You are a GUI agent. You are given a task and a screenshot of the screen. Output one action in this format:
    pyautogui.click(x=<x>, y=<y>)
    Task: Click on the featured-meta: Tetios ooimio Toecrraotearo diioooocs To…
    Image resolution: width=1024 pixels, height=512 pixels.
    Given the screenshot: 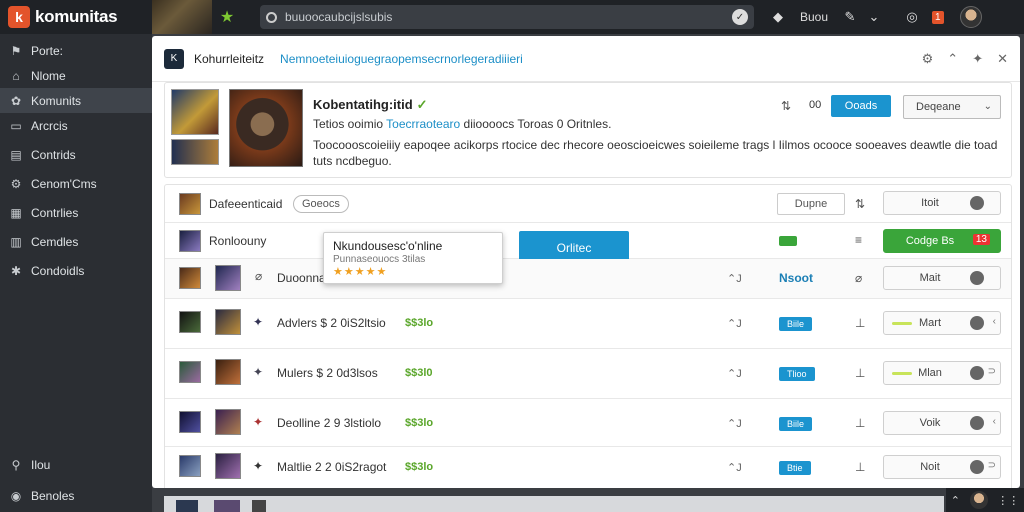 What is the action you would take?
    pyautogui.click(x=462, y=124)
    